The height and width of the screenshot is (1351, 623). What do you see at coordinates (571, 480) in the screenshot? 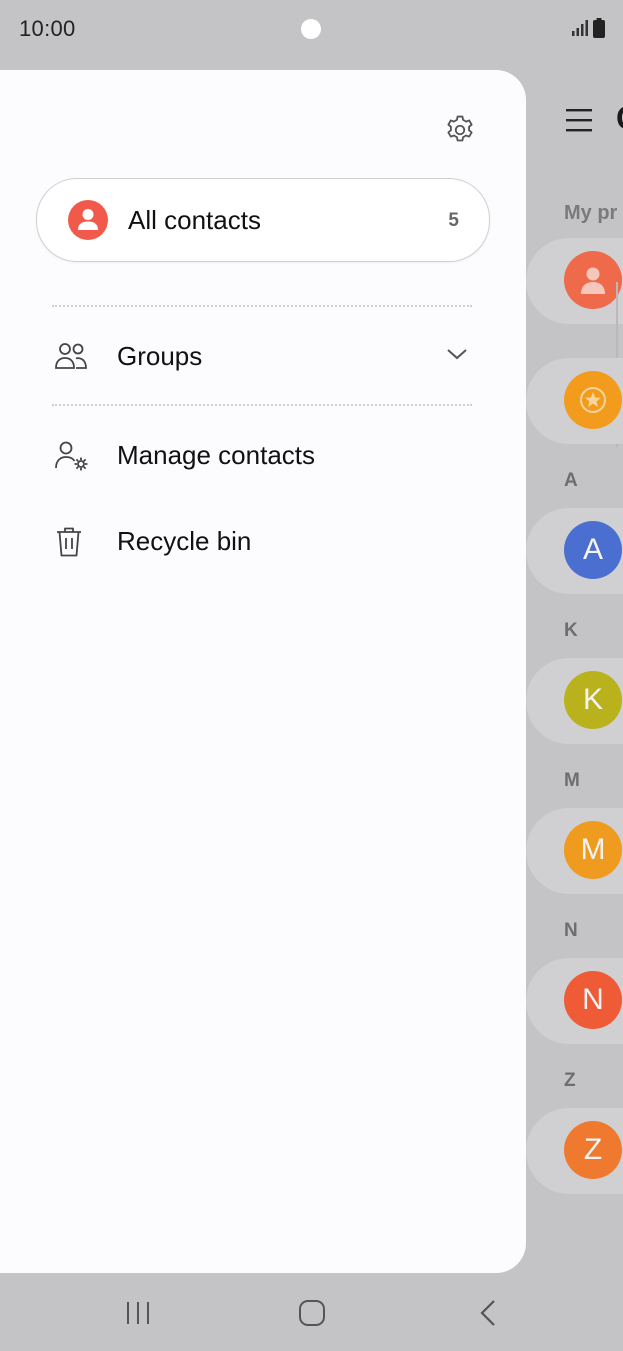
I see `section-letter-a: A` at bounding box center [571, 480].